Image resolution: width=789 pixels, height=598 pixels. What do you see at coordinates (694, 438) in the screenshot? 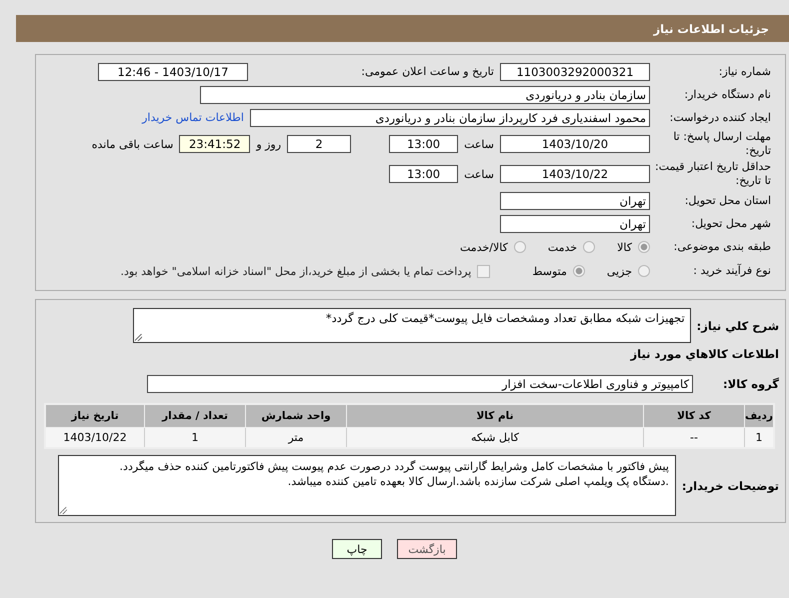
I see `table-cell: --` at bounding box center [694, 438].